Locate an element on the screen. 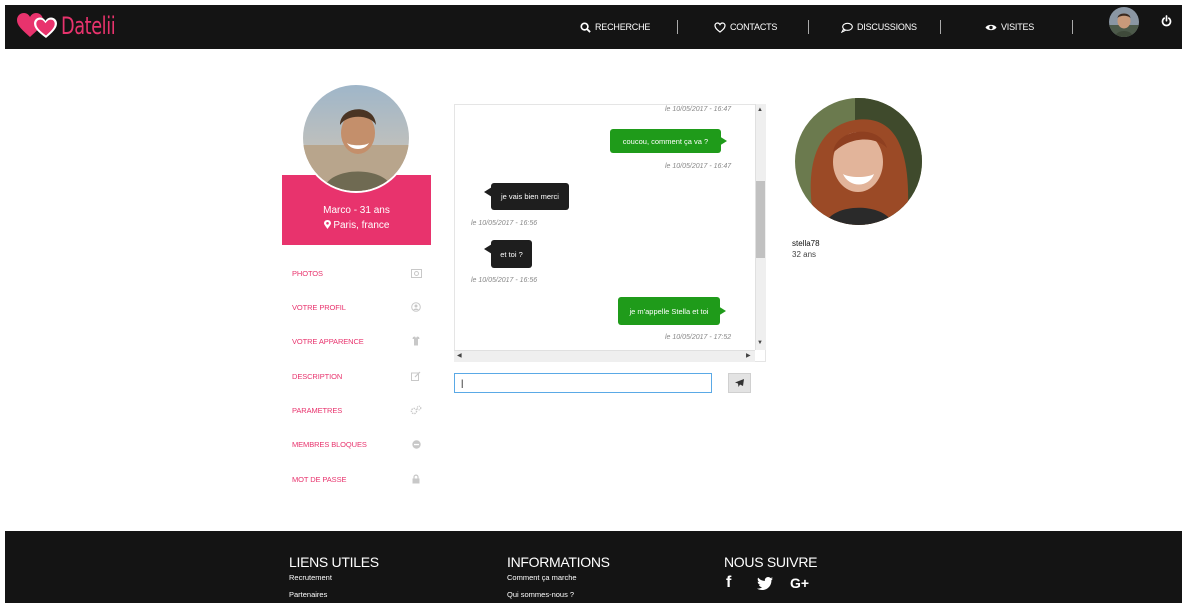 The image size is (1182, 603). menu-votre-apparence: VOTRE APPARENCE is located at coordinates (357, 341).